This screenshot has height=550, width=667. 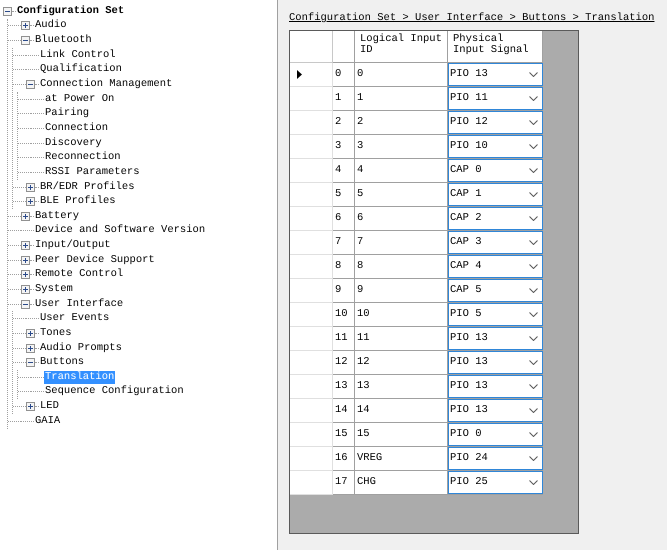 I want to click on tree-item: Discovery, so click(x=73, y=143).